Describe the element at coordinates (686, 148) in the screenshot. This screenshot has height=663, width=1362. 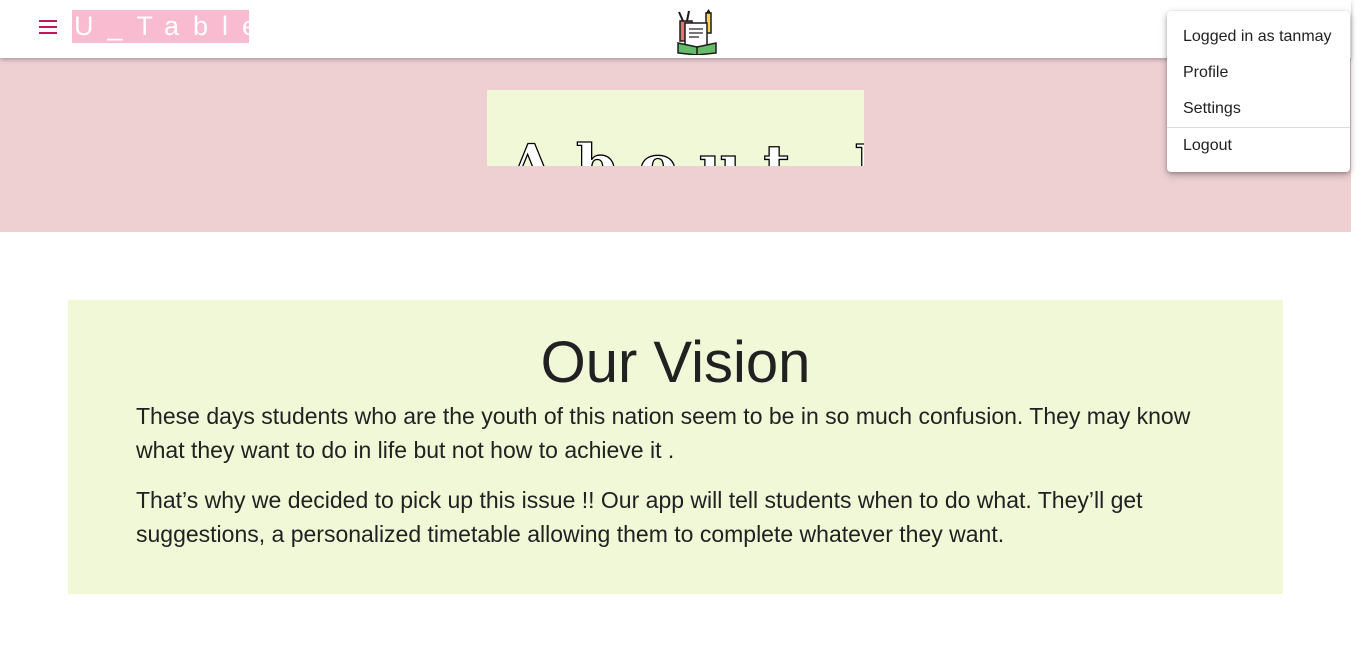
I see `page-title: About Us` at that location.